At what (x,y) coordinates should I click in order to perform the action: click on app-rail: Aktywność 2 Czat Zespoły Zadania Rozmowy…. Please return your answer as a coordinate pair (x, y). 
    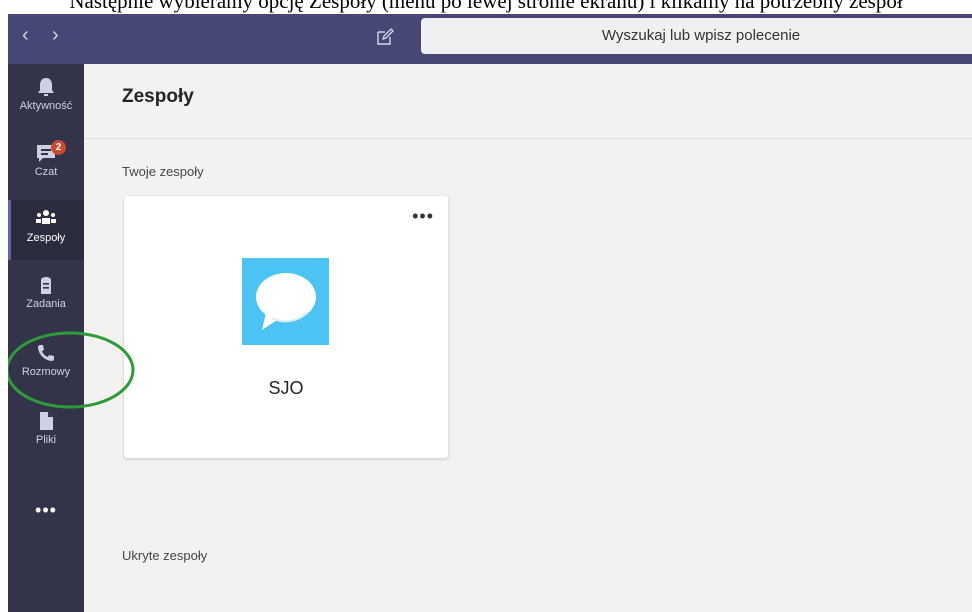
    Looking at the image, I should click on (46, 338).